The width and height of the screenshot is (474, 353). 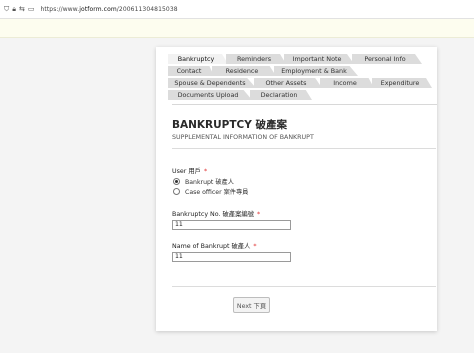 What do you see at coordinates (237, 28) in the screenshot?
I see `notice-strip` at bounding box center [237, 28].